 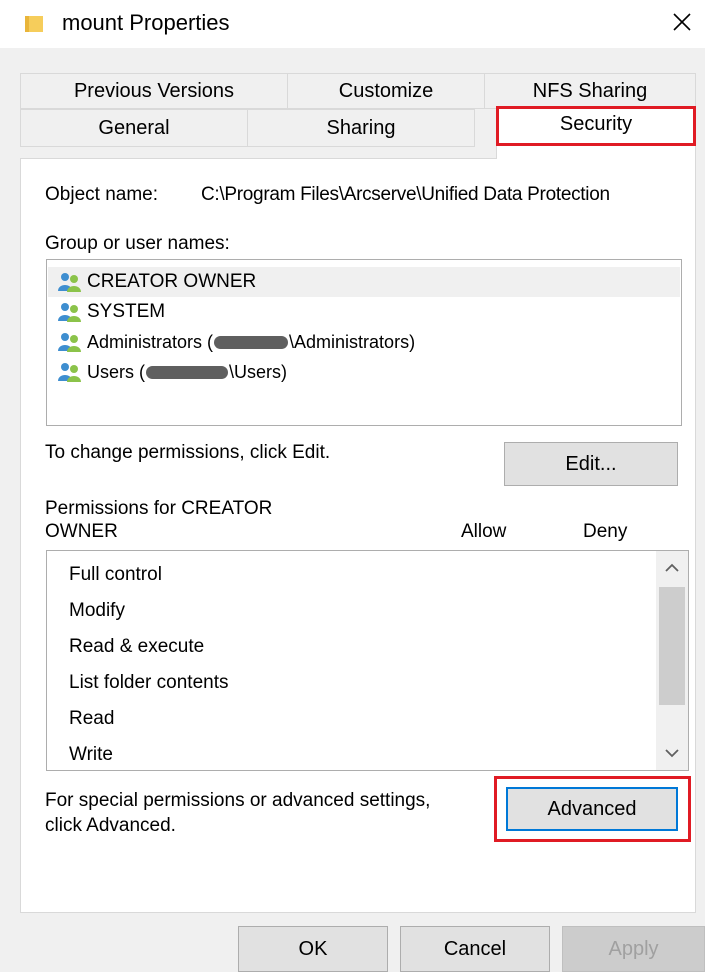 I want to click on close-button, so click(x=682, y=22).